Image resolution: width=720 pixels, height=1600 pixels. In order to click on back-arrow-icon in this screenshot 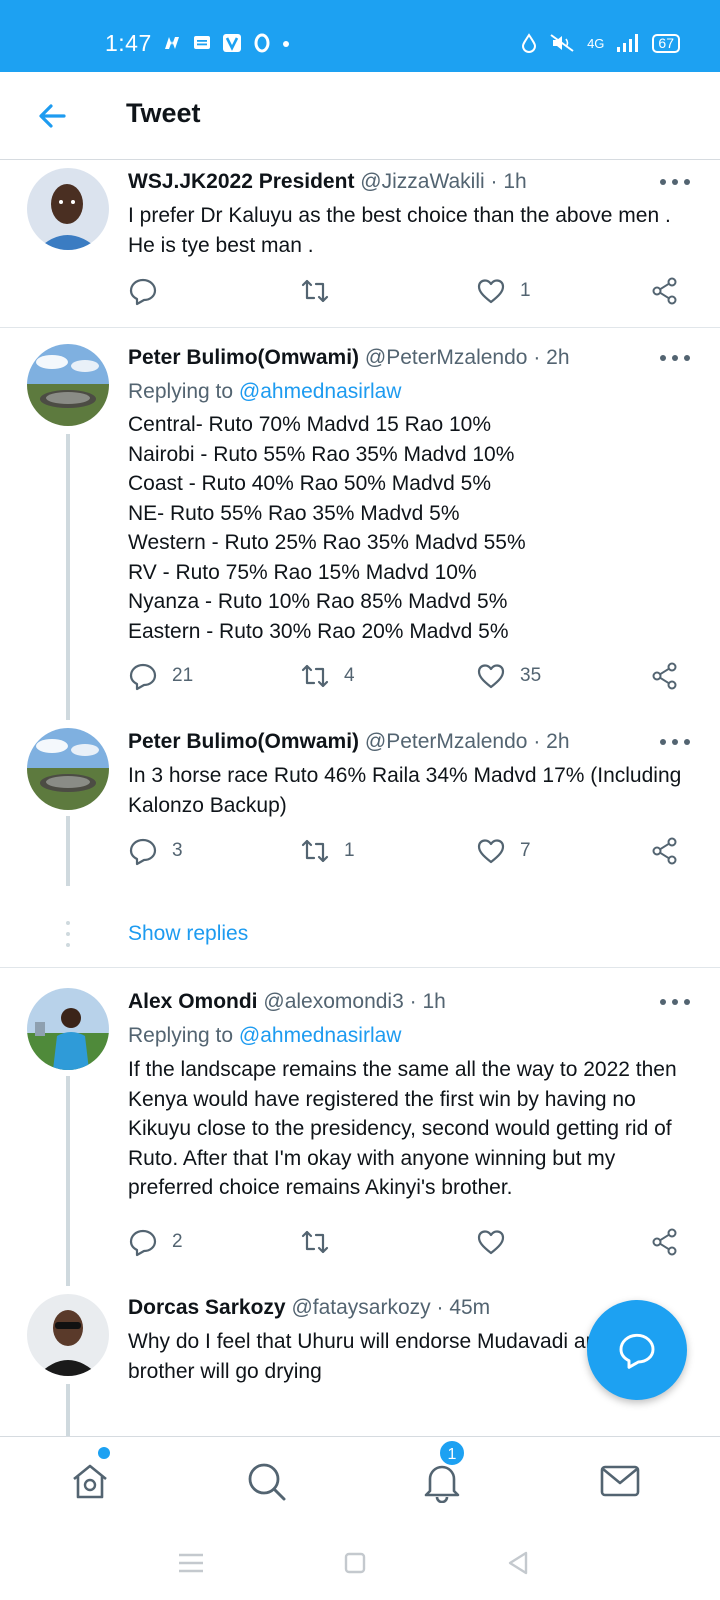, I will do `click(52, 116)`.